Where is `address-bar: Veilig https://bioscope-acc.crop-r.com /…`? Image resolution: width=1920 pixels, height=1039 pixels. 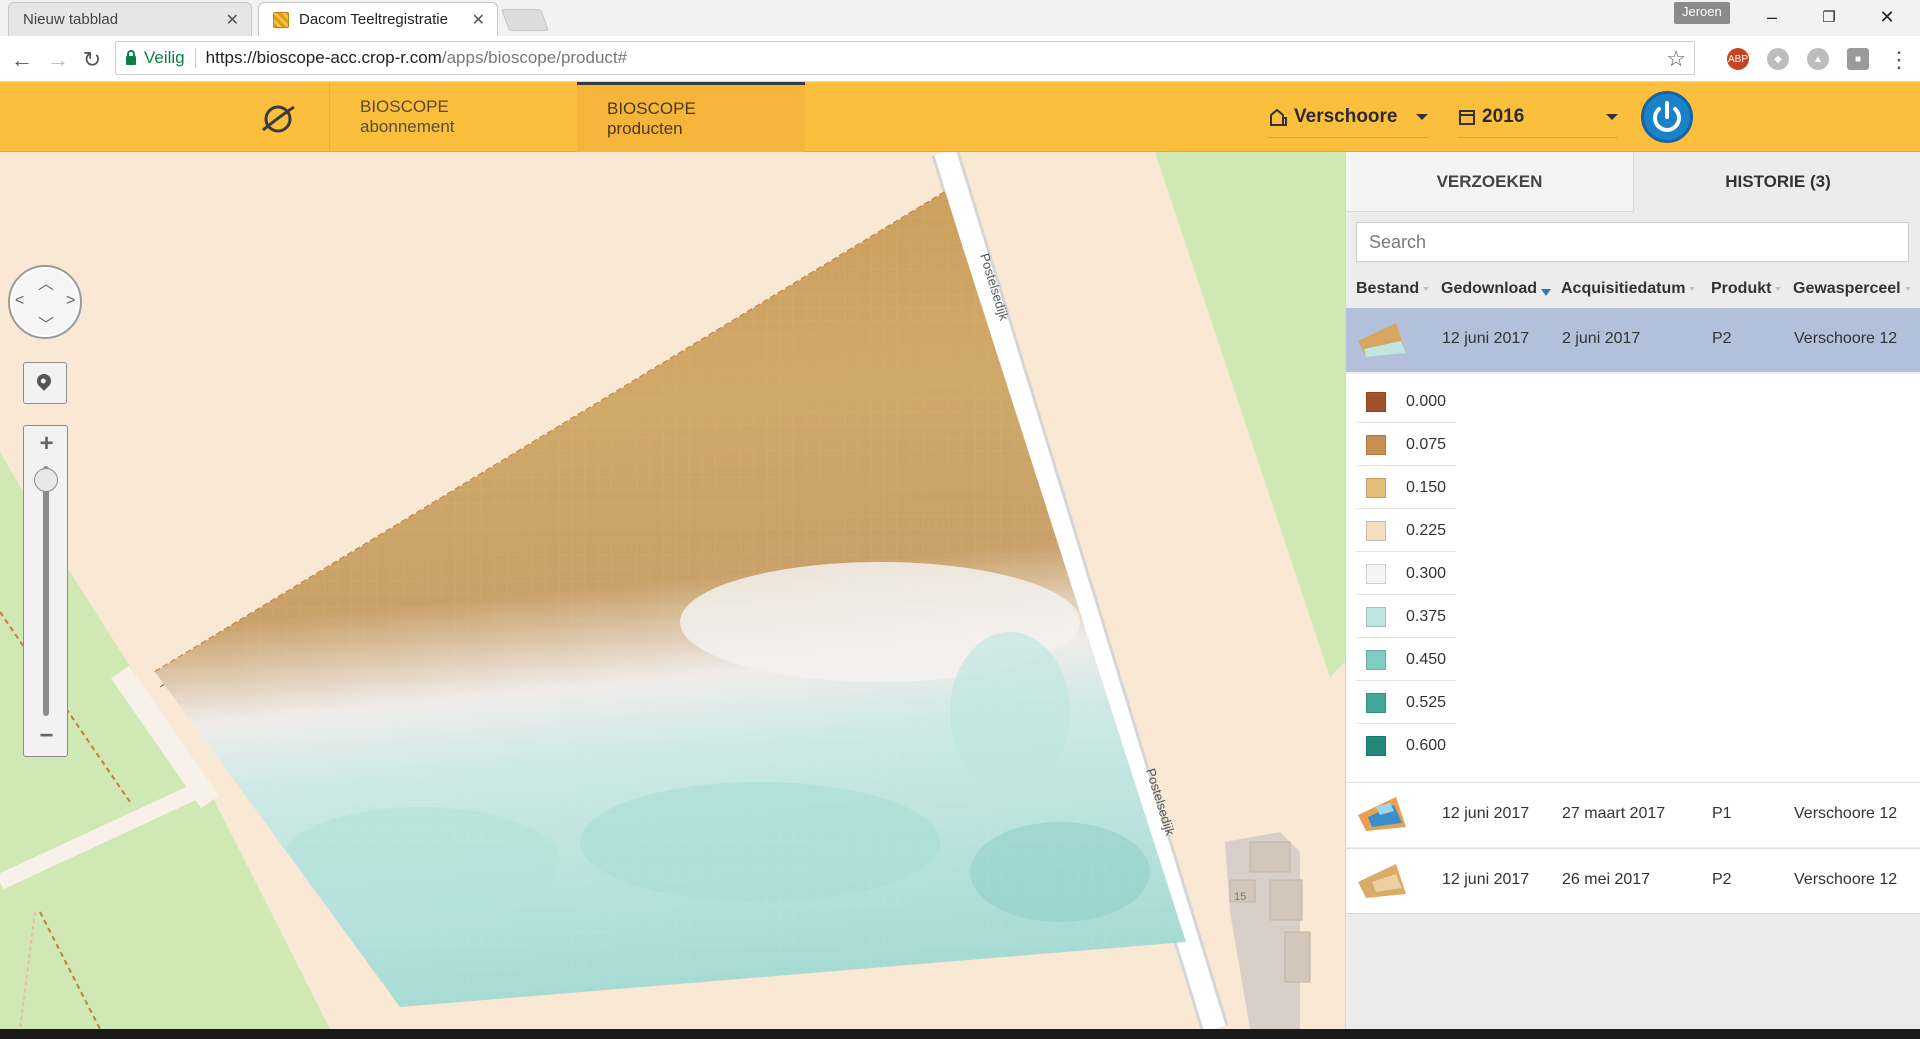 address-bar: Veilig https://bioscope-acc.crop-r.com /… is located at coordinates (905, 58).